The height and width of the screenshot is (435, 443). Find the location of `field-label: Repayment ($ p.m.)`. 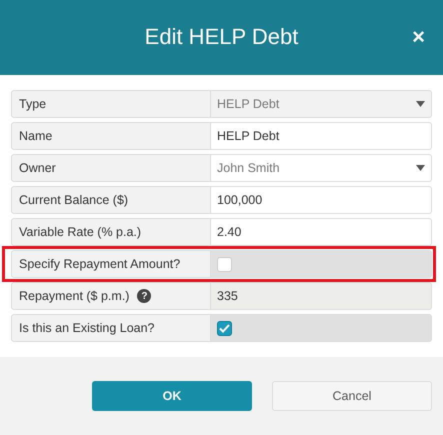

field-label: Repayment ($ p.m.) is located at coordinates (74, 296).